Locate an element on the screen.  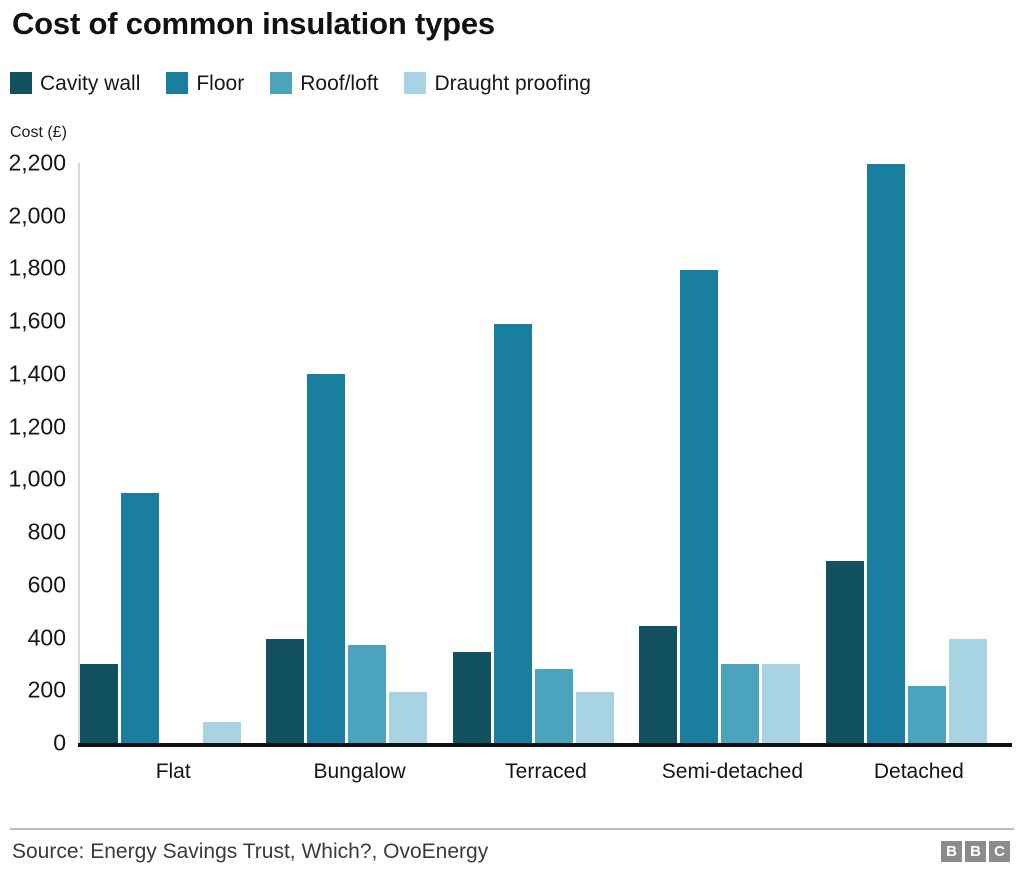
legend-item: Draught proofing is located at coordinates (497, 83).